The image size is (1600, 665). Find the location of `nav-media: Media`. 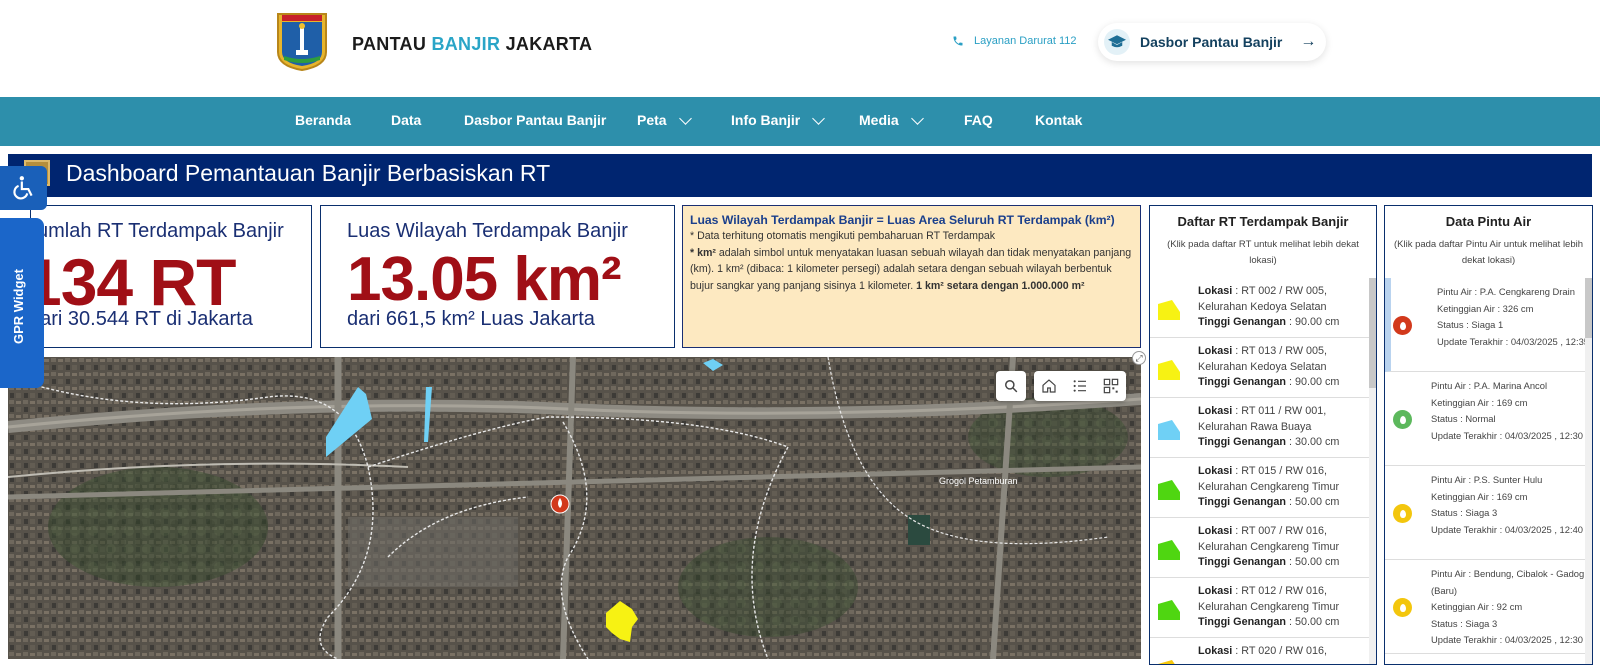

nav-media: Media is located at coordinates (891, 119).